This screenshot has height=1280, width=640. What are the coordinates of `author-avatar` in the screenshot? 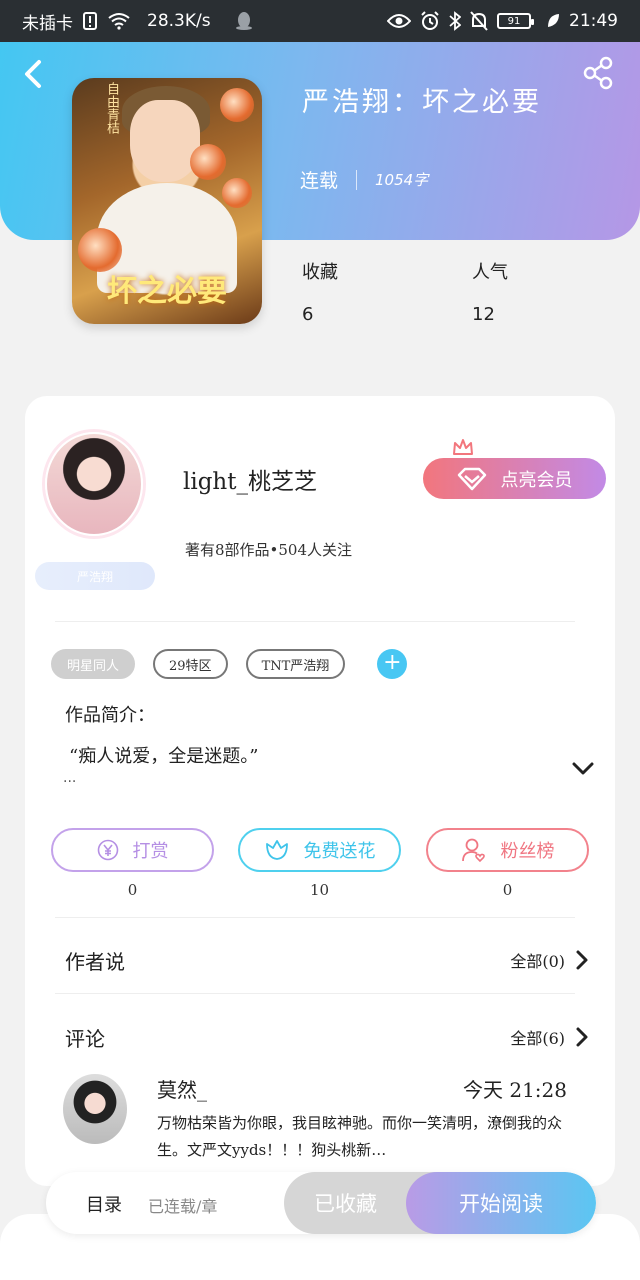 It's located at (94, 484).